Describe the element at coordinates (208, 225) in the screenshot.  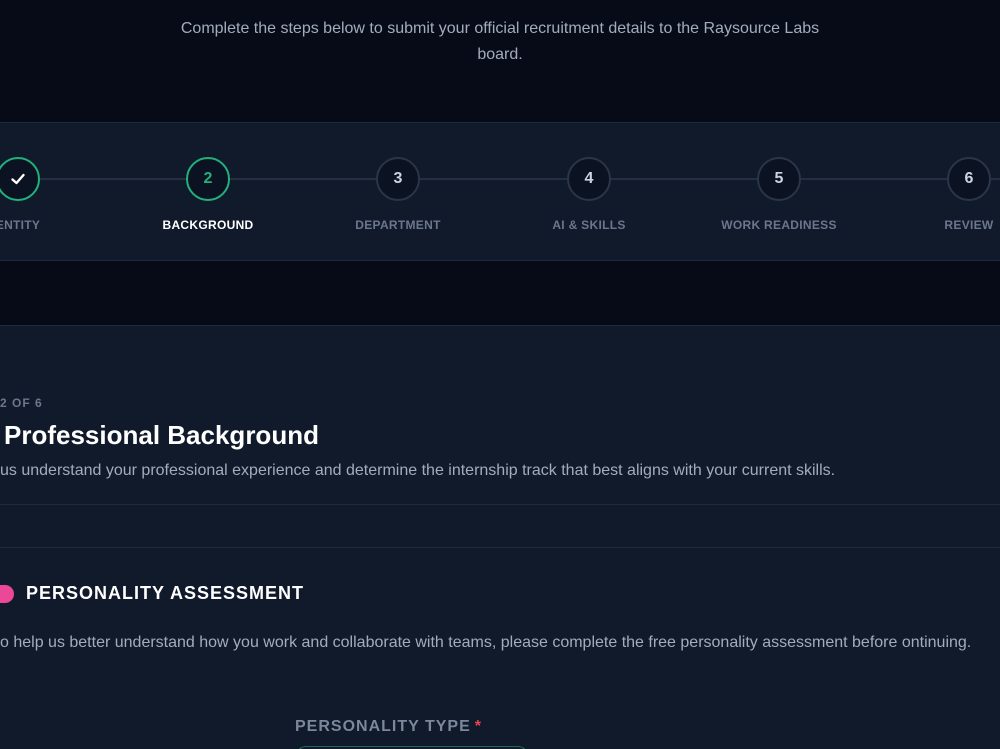
I see `step-label: BACKGROUND` at that location.